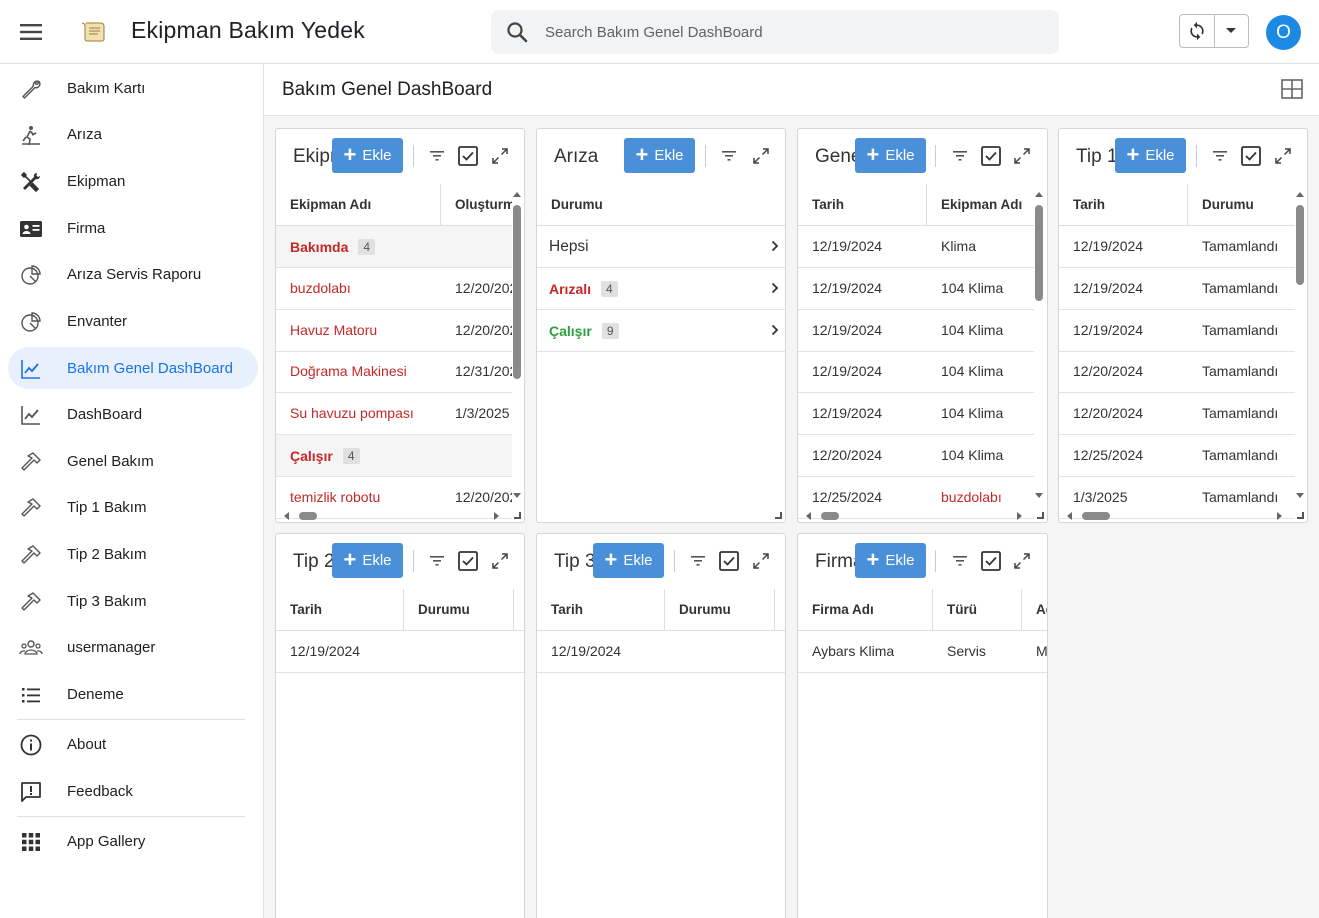 Image resolution: width=1319 pixels, height=918 pixels. Describe the element at coordinates (916, 247) in the screenshot. I see `table-row: 12/19/2024 Klima` at that location.